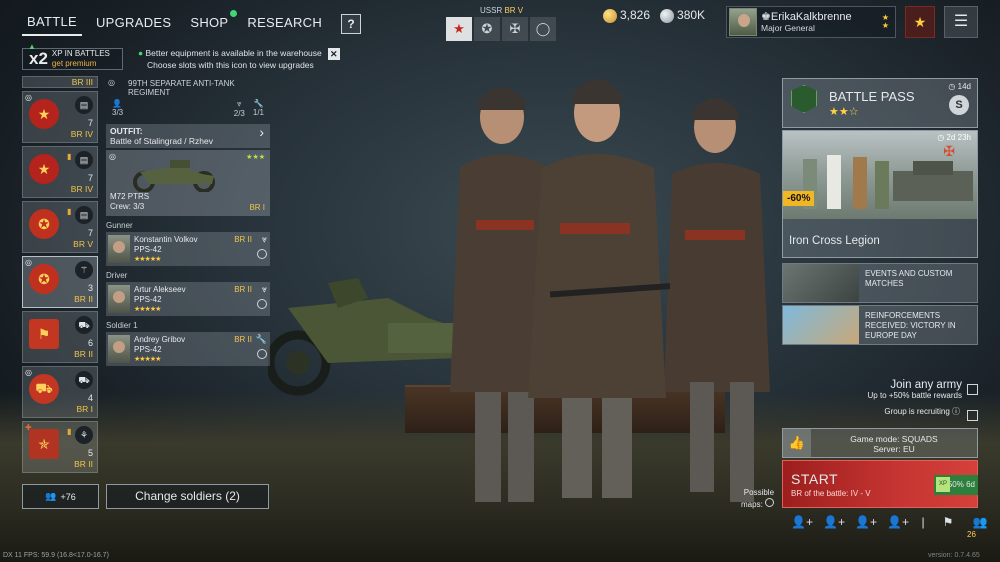 The width and height of the screenshot is (1000, 562). I want to click on crew-slot: Artur Alekseev PPS-42 ★★★★★ BR II ⩔, so click(188, 299).